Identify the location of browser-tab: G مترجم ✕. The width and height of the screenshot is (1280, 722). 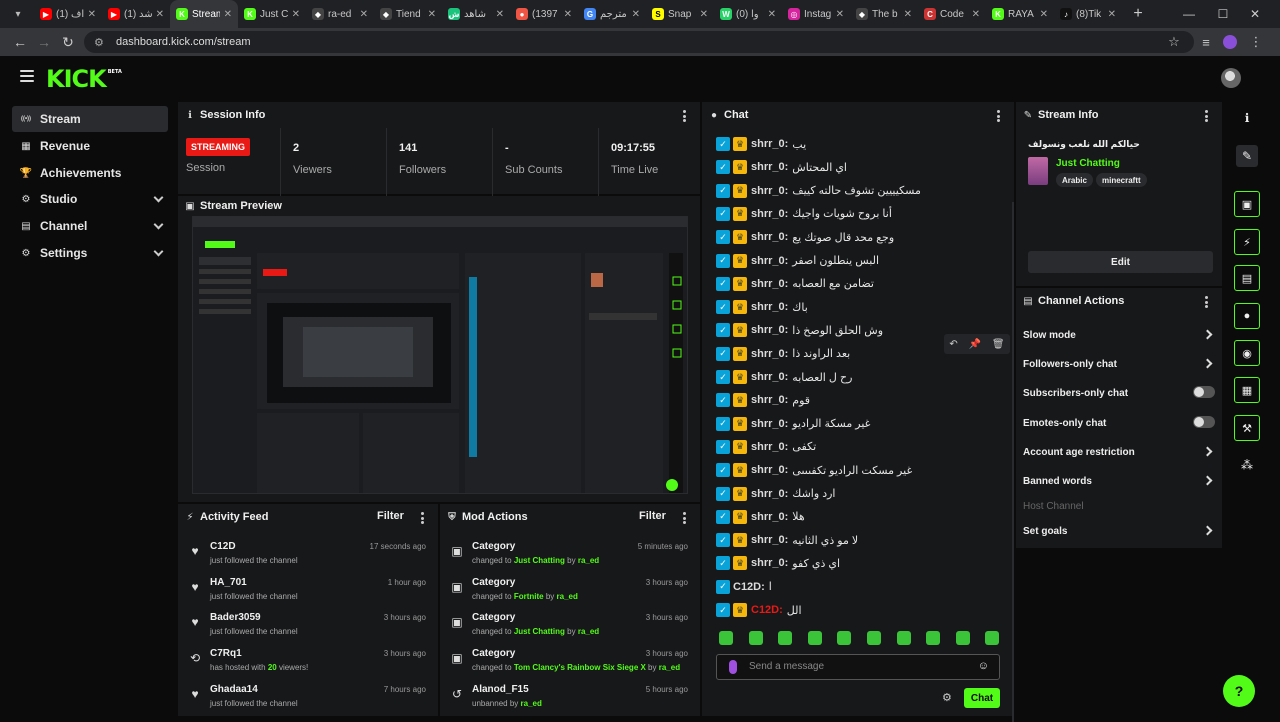
(612, 14).